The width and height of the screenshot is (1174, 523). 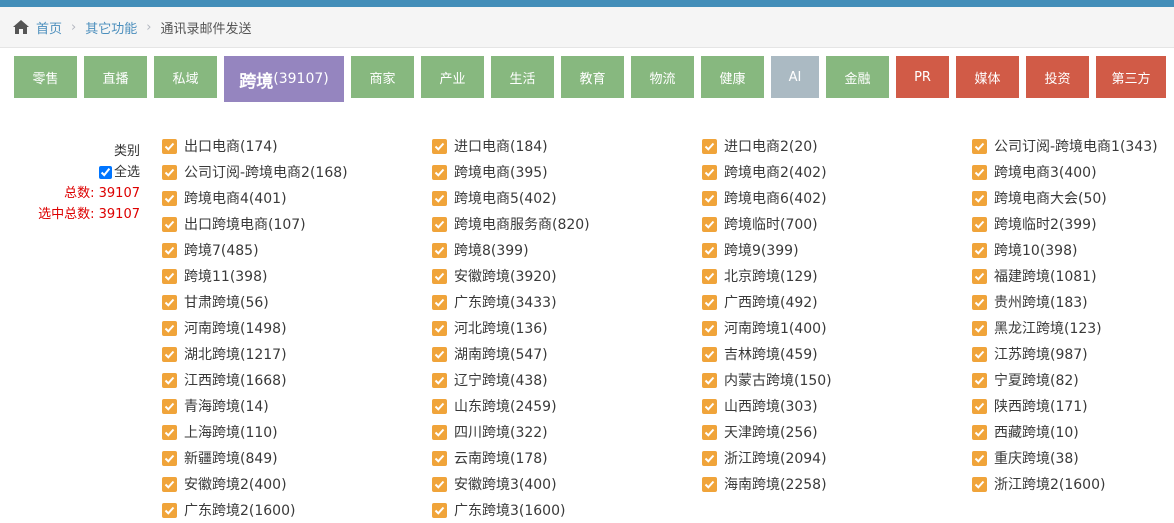 I want to click on tab-1: 直播, so click(x=115, y=77).